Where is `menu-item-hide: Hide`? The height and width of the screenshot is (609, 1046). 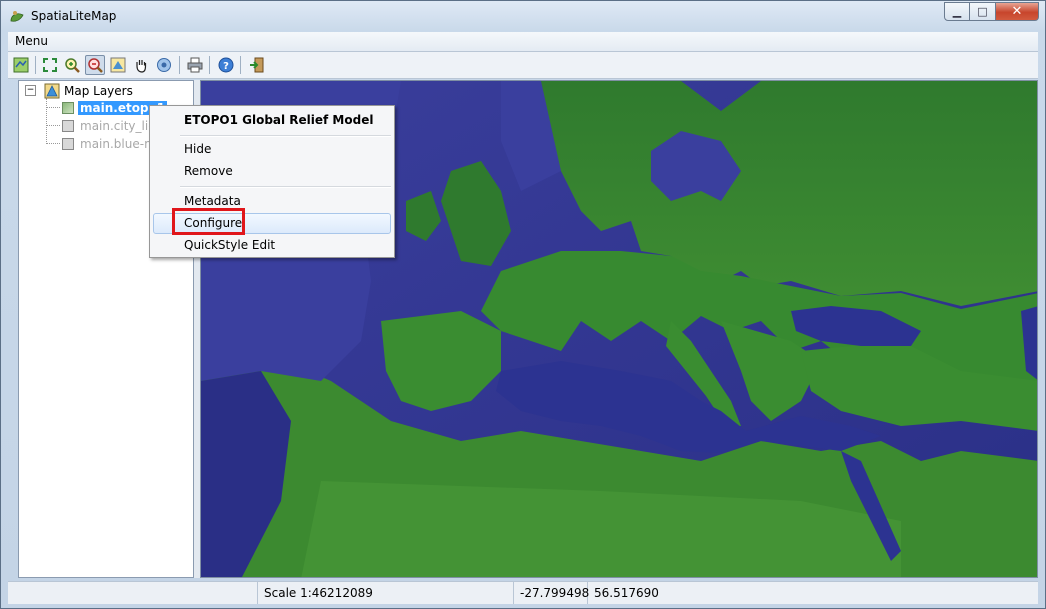
menu-item-hide: Hide is located at coordinates (197, 149).